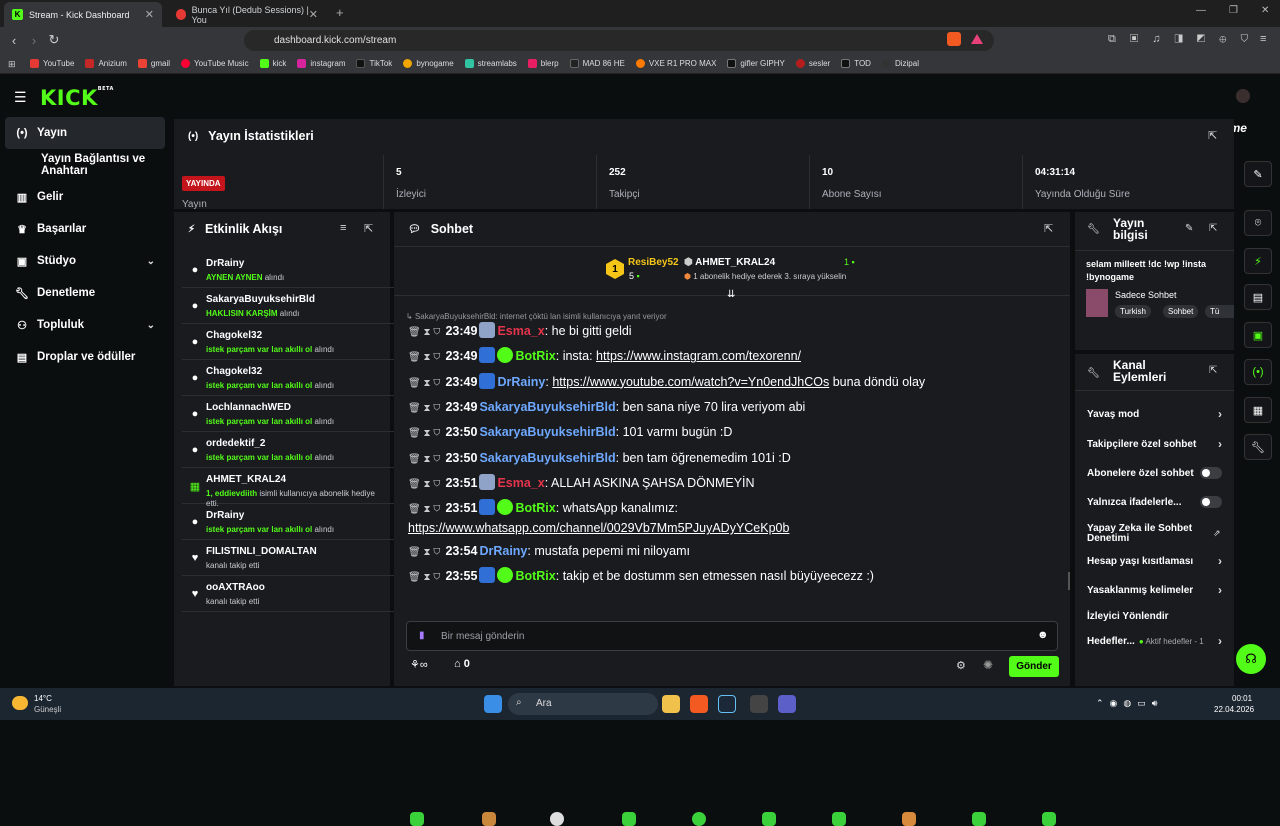  Describe the element at coordinates (462, 664) in the screenshot. I see `store-button: ⌂ 0` at that location.